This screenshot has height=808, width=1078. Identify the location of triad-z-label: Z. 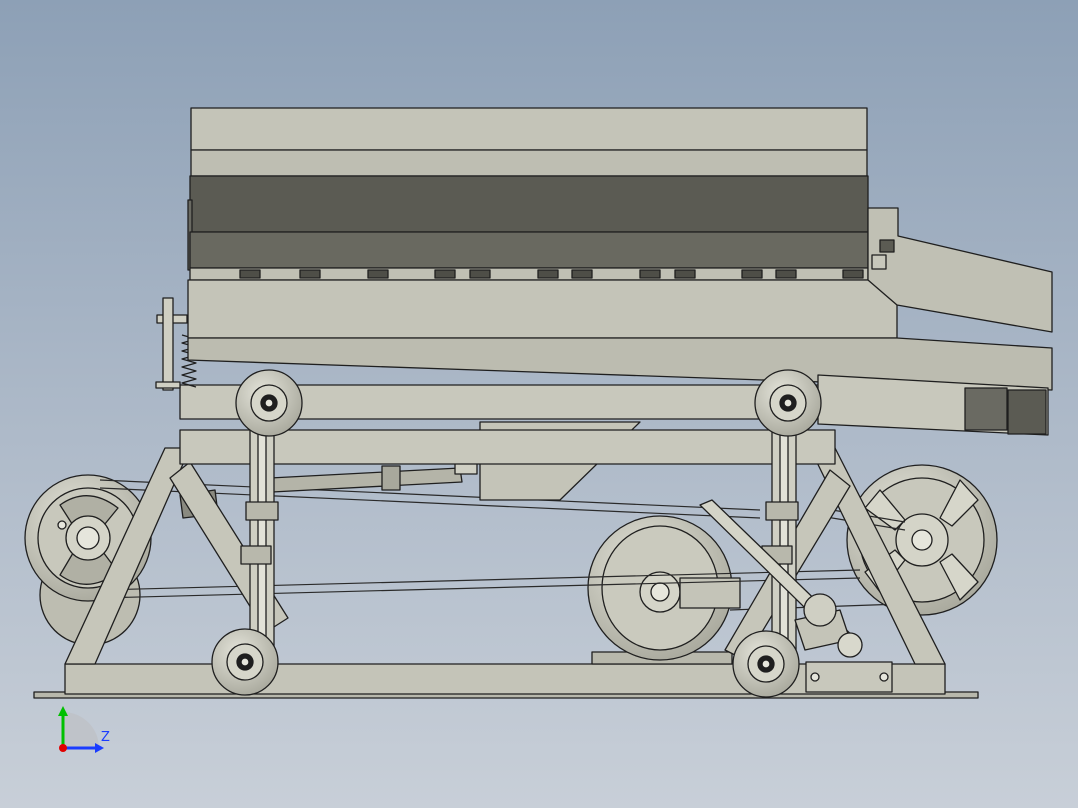
(105, 737).